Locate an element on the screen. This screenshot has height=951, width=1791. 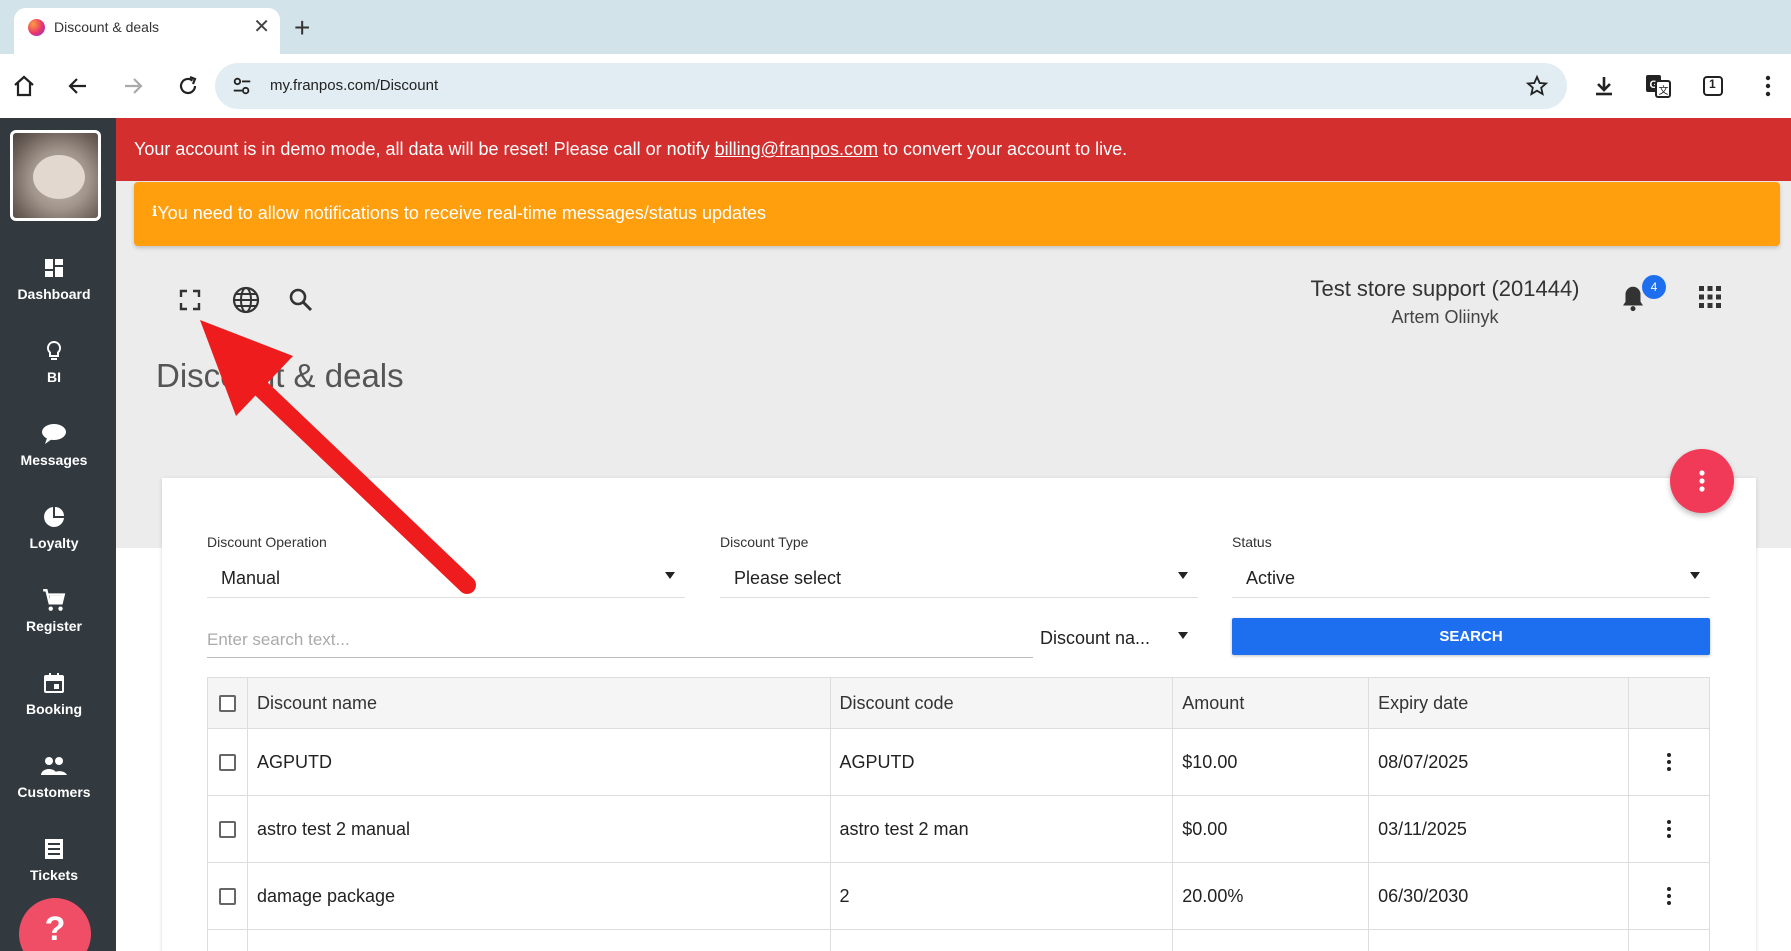
sidebar-item-label: Booking is located at coordinates (54, 709).